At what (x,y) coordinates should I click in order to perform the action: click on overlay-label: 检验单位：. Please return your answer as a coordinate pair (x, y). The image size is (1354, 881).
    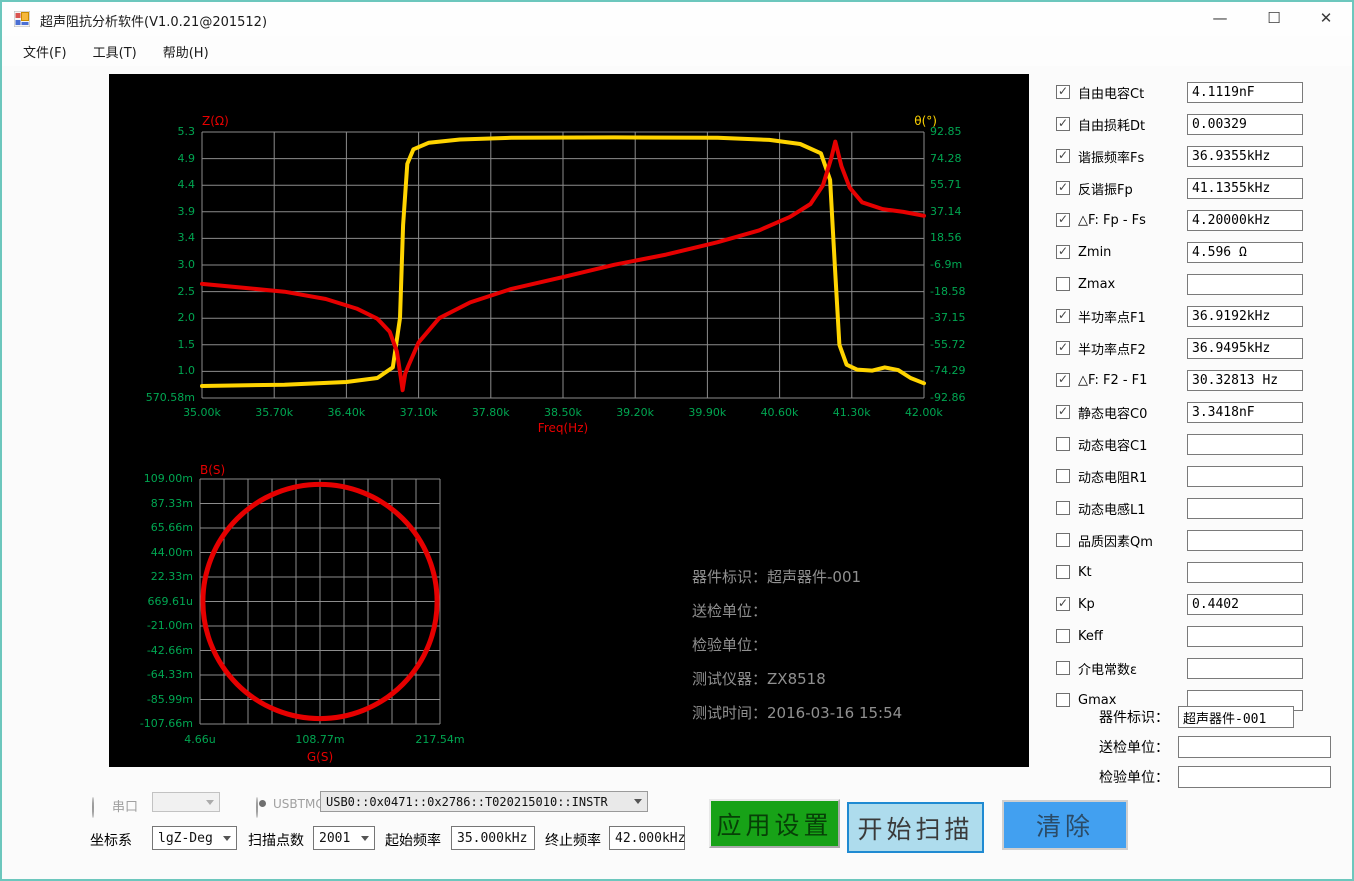
    Looking at the image, I should click on (730, 645).